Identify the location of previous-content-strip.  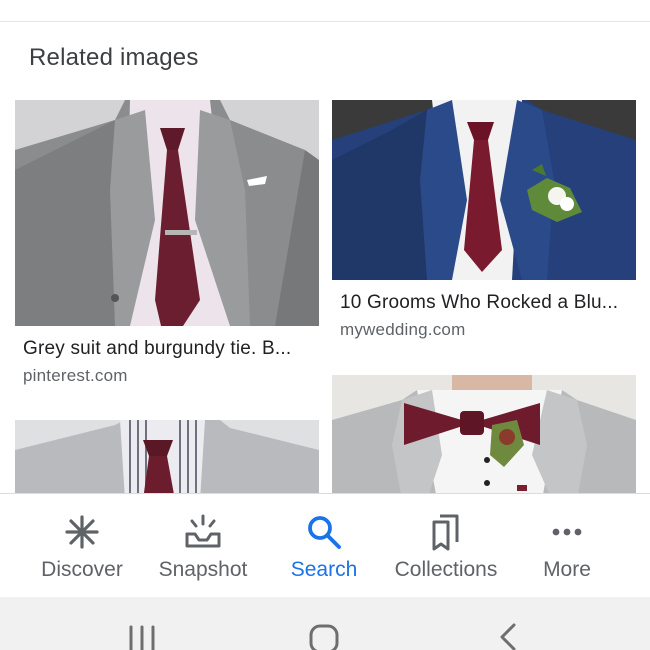
(325, 11).